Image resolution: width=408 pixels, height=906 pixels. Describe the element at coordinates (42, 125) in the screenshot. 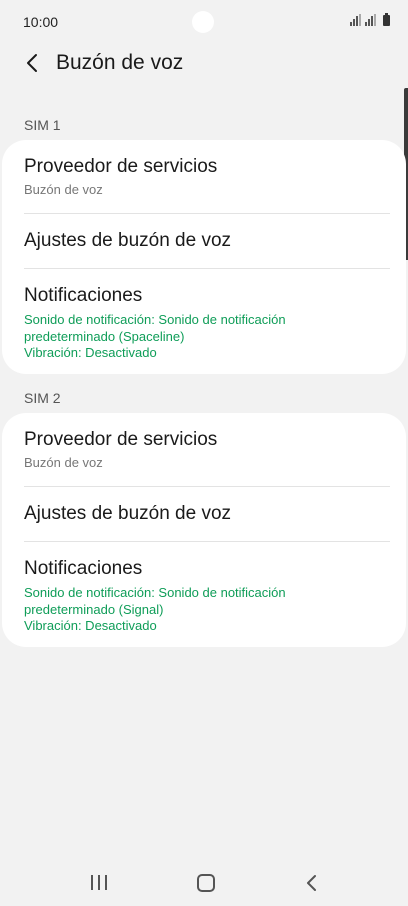

I see `section-label-sim1: SIM 1` at that location.